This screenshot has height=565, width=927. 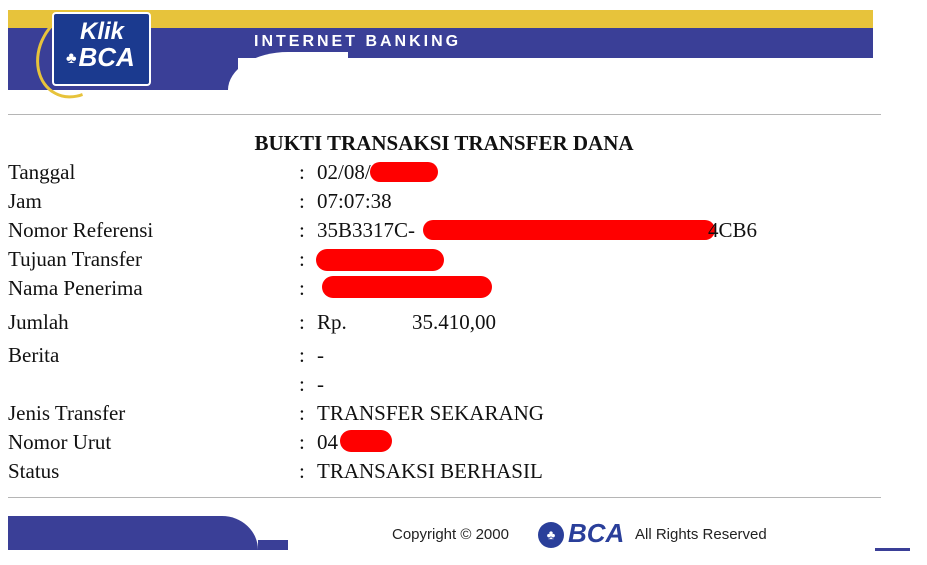 I want to click on header-title: INTERNET BANKING, so click(x=358, y=41).